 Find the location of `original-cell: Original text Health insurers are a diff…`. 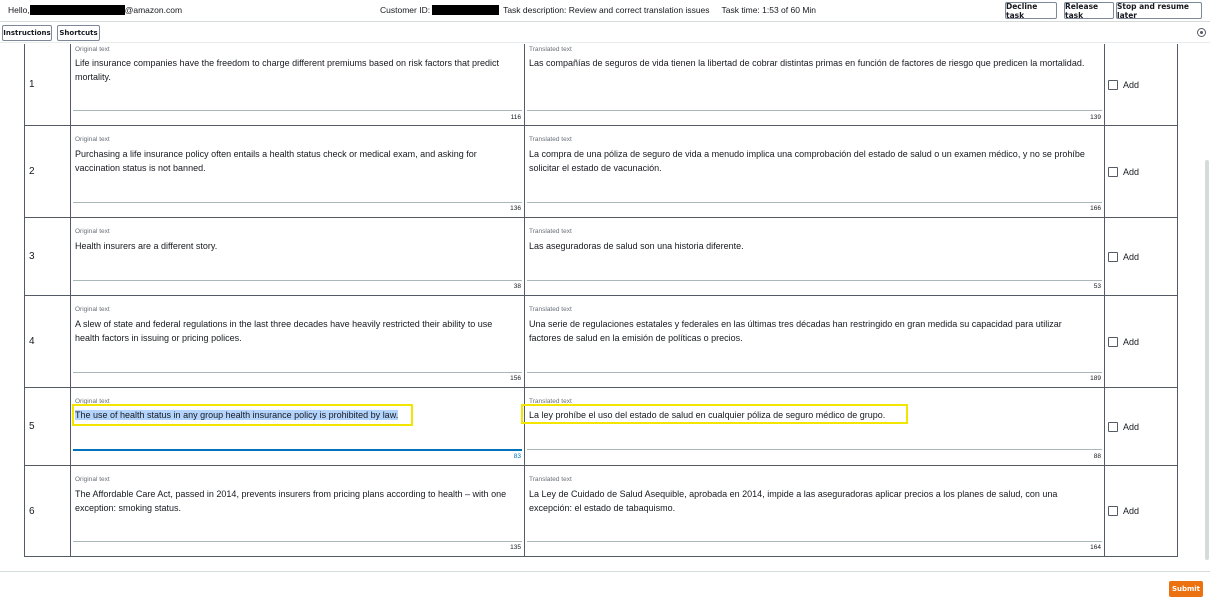

original-cell: Original text Health insurers are a diff… is located at coordinates (298, 256).